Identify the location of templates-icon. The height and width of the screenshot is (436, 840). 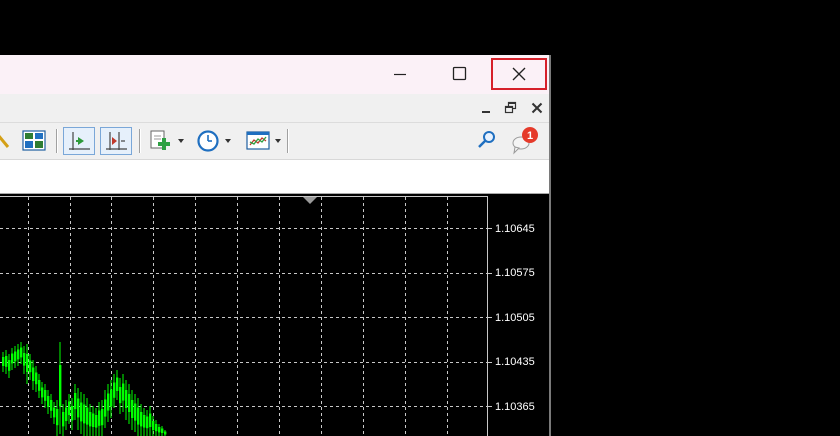
(263, 140).